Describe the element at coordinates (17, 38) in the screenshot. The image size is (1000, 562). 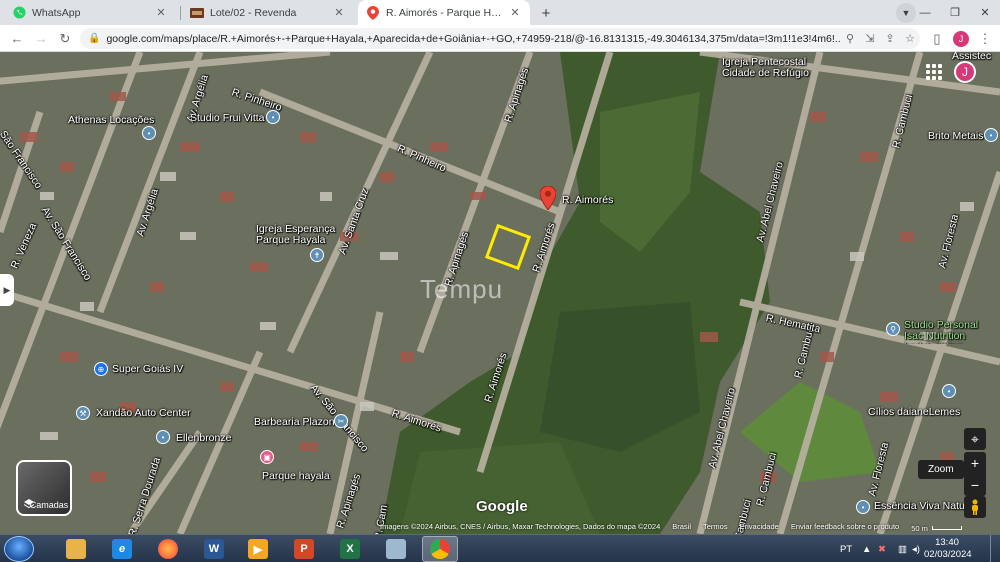
I see `back-arrow-icon: ←` at that location.